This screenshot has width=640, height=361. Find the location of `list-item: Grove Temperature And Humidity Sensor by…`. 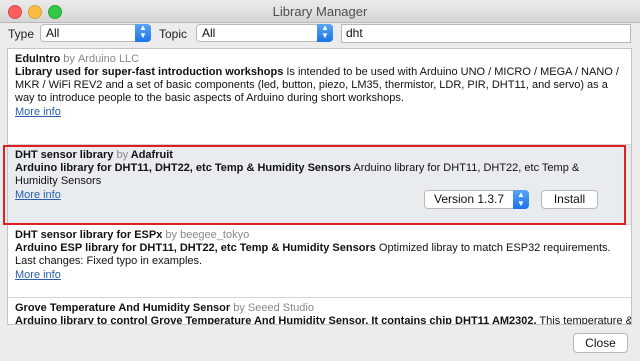

list-item: Grove Temperature And Humidity Sensor by… is located at coordinates (319, 311).